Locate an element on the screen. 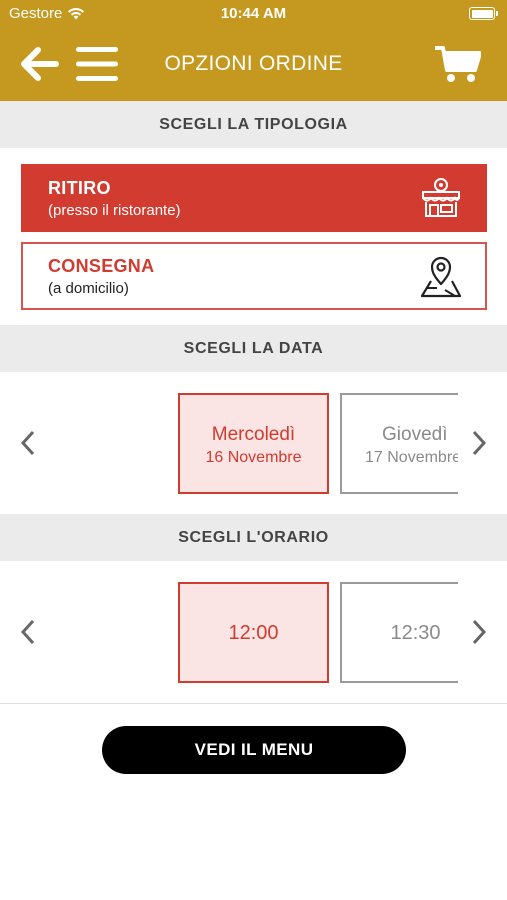 Image resolution: width=507 pixels, height=900 pixels. order-type-header: SCEGLI LA TIPOLOGIA is located at coordinates (253, 124).